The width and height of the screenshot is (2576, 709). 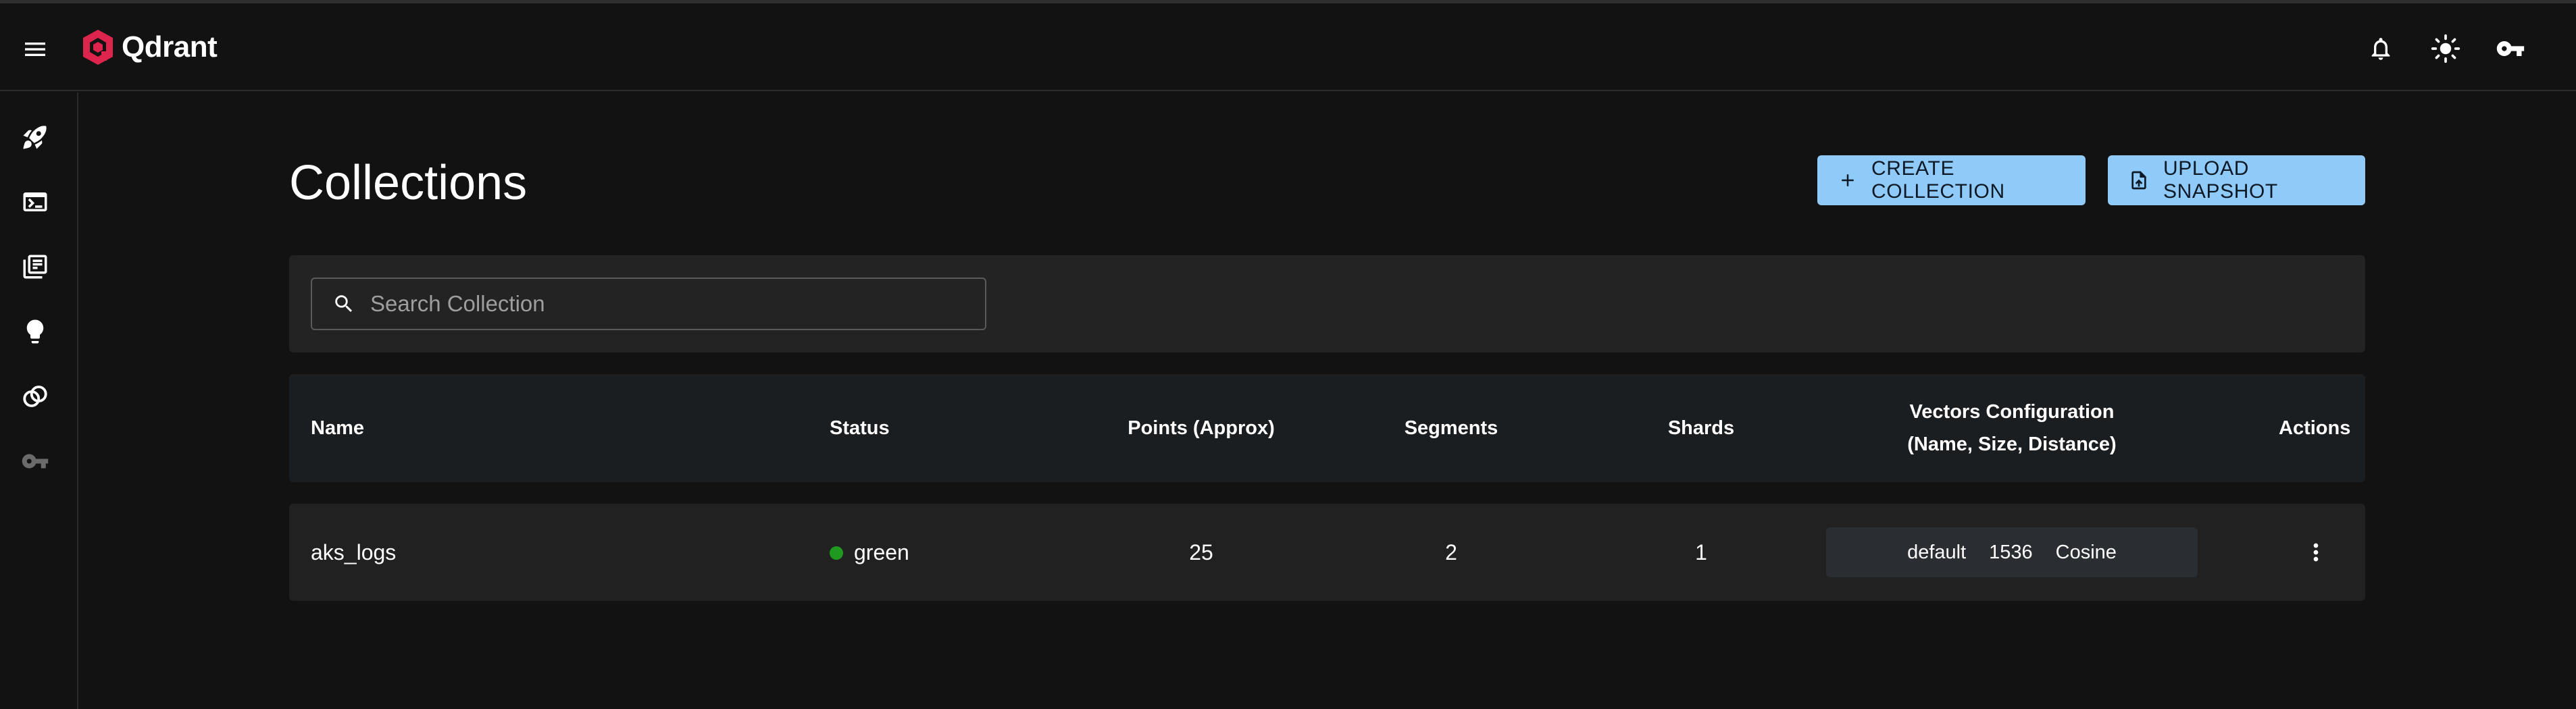 What do you see at coordinates (2315, 428) in the screenshot?
I see `column-header-actions: Actions` at bounding box center [2315, 428].